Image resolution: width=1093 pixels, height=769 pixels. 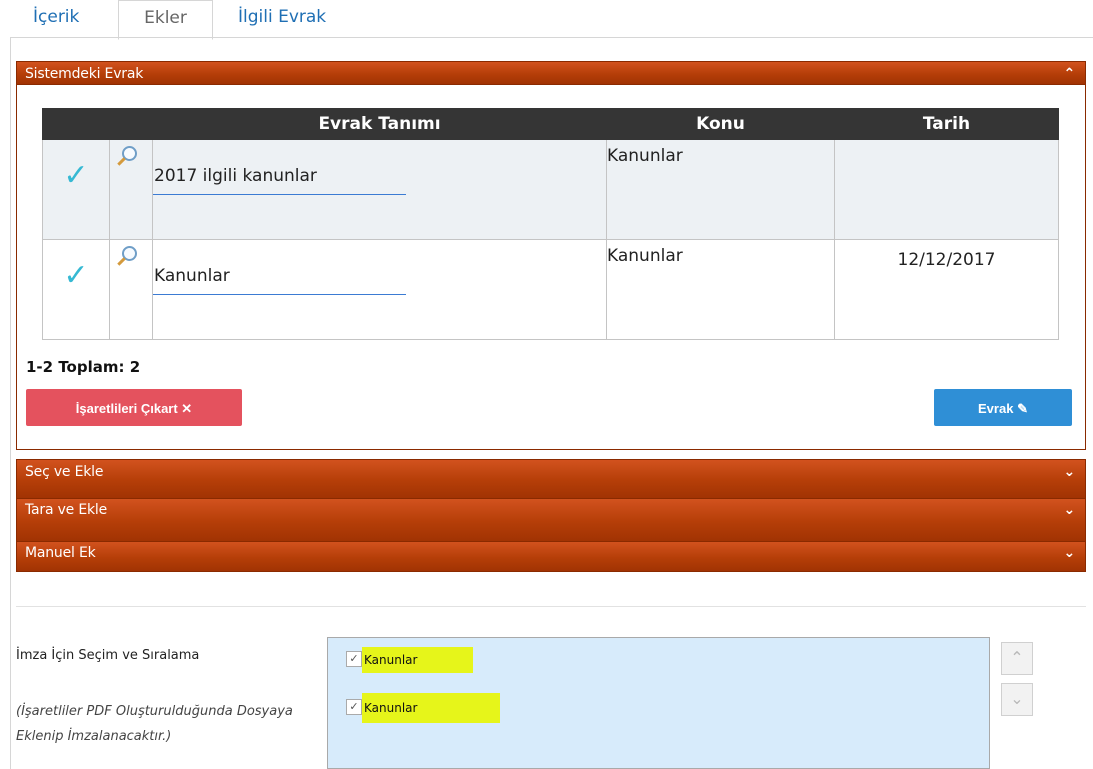 What do you see at coordinates (66, 510) in the screenshot?
I see `panel-title: Tara ve Ekle` at bounding box center [66, 510].